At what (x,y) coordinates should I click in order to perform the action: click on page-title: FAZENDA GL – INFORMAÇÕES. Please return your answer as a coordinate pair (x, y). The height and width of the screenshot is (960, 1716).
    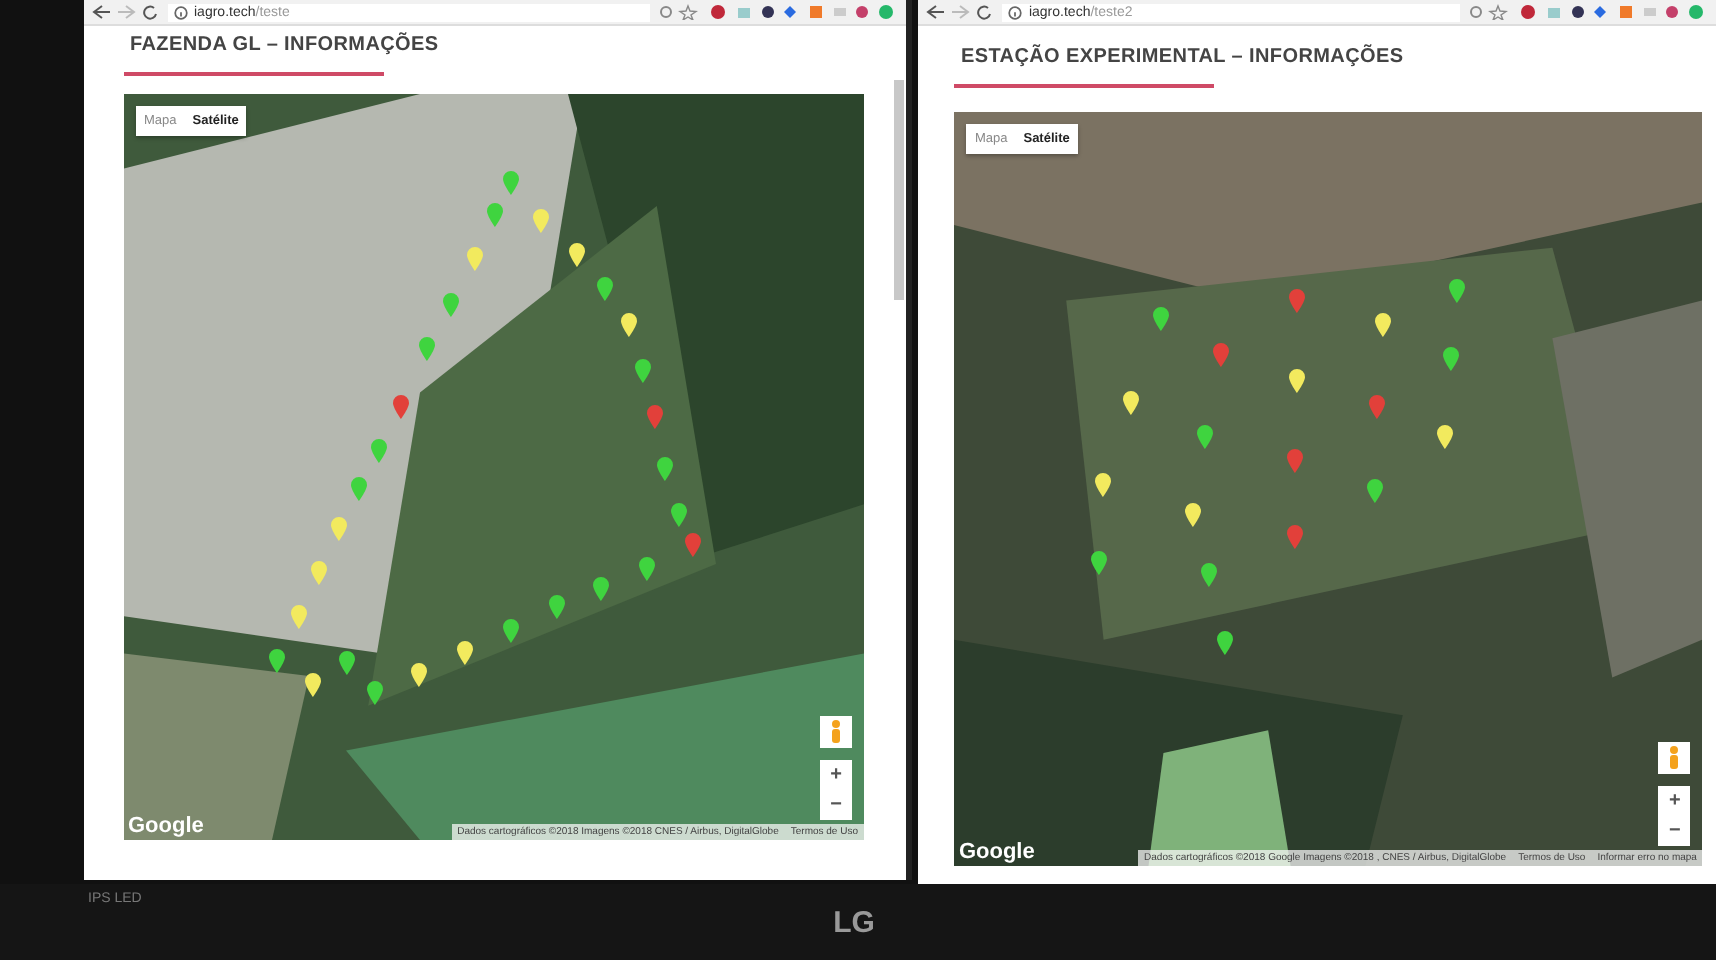
    Looking at the image, I should click on (285, 45).